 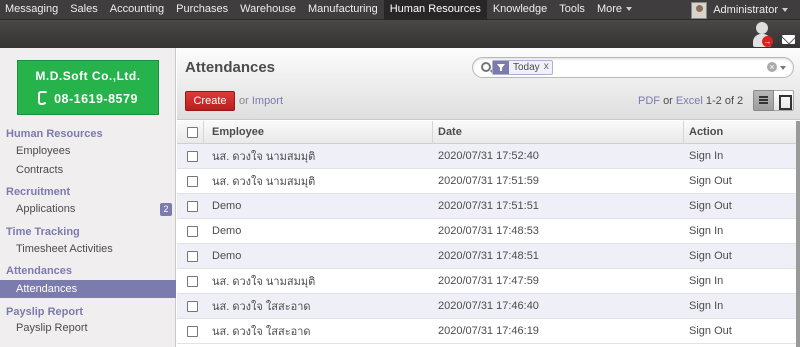 I want to click on sidebar-item-attendances: Attendances, so click(x=88, y=289).